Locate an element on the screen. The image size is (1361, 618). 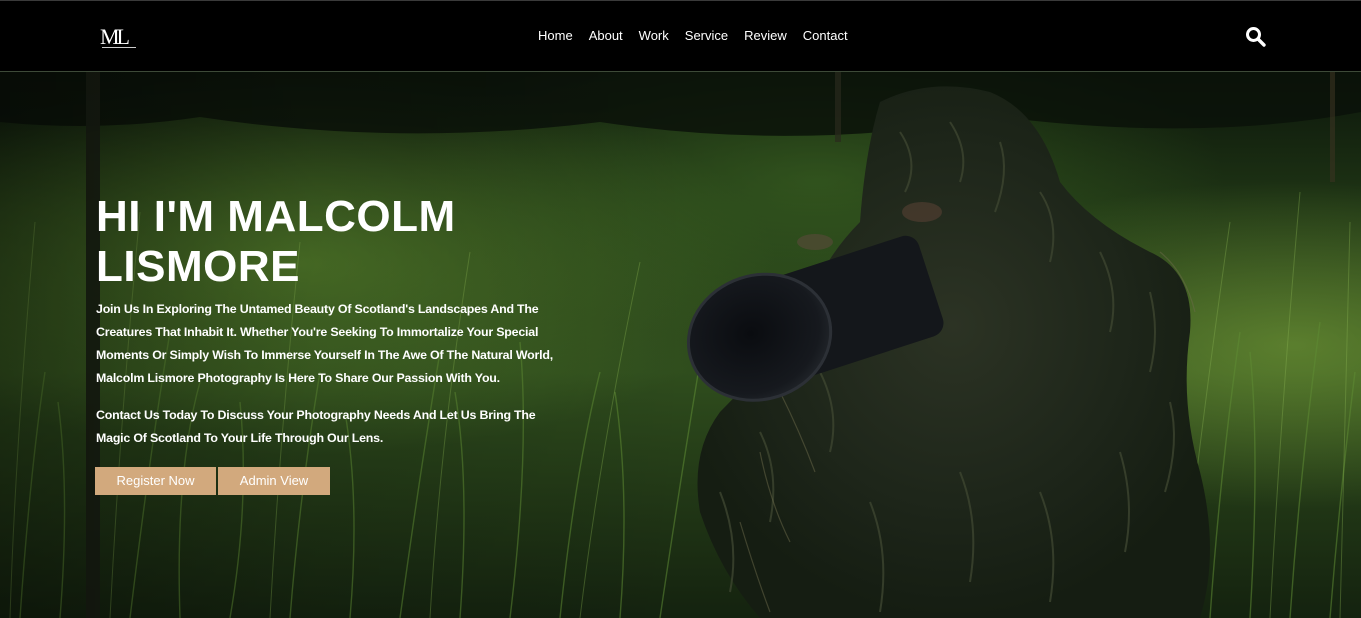
main-nav: Home About Work Service Review Contact is located at coordinates (701, 36).